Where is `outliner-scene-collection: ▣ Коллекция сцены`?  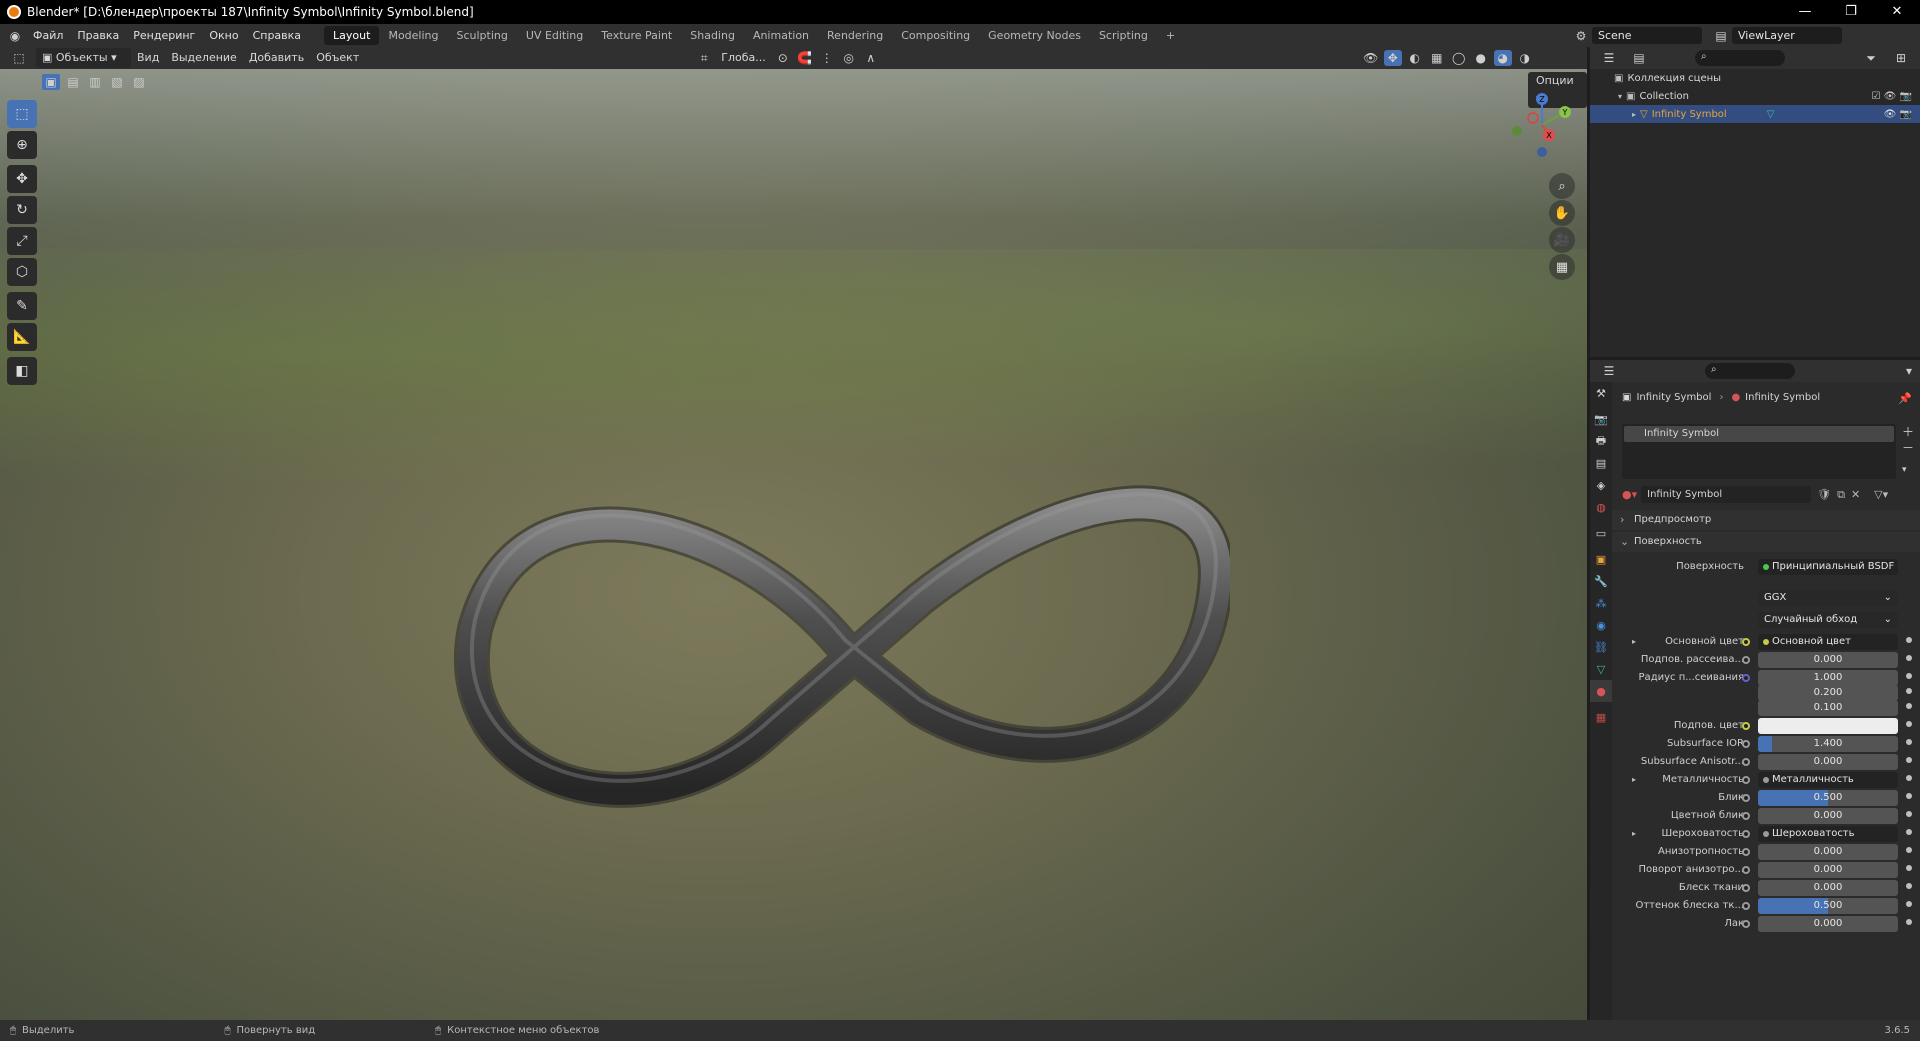 outliner-scene-collection: ▣ Коллекция сцены is located at coordinates (1755, 78).